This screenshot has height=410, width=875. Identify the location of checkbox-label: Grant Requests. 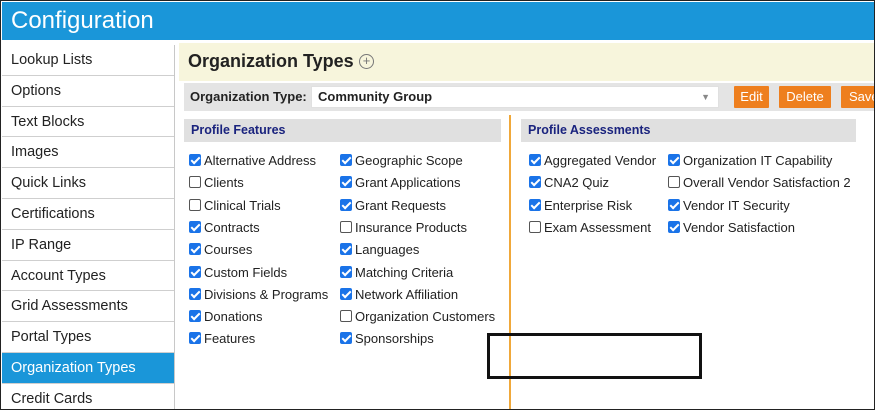
(401, 205).